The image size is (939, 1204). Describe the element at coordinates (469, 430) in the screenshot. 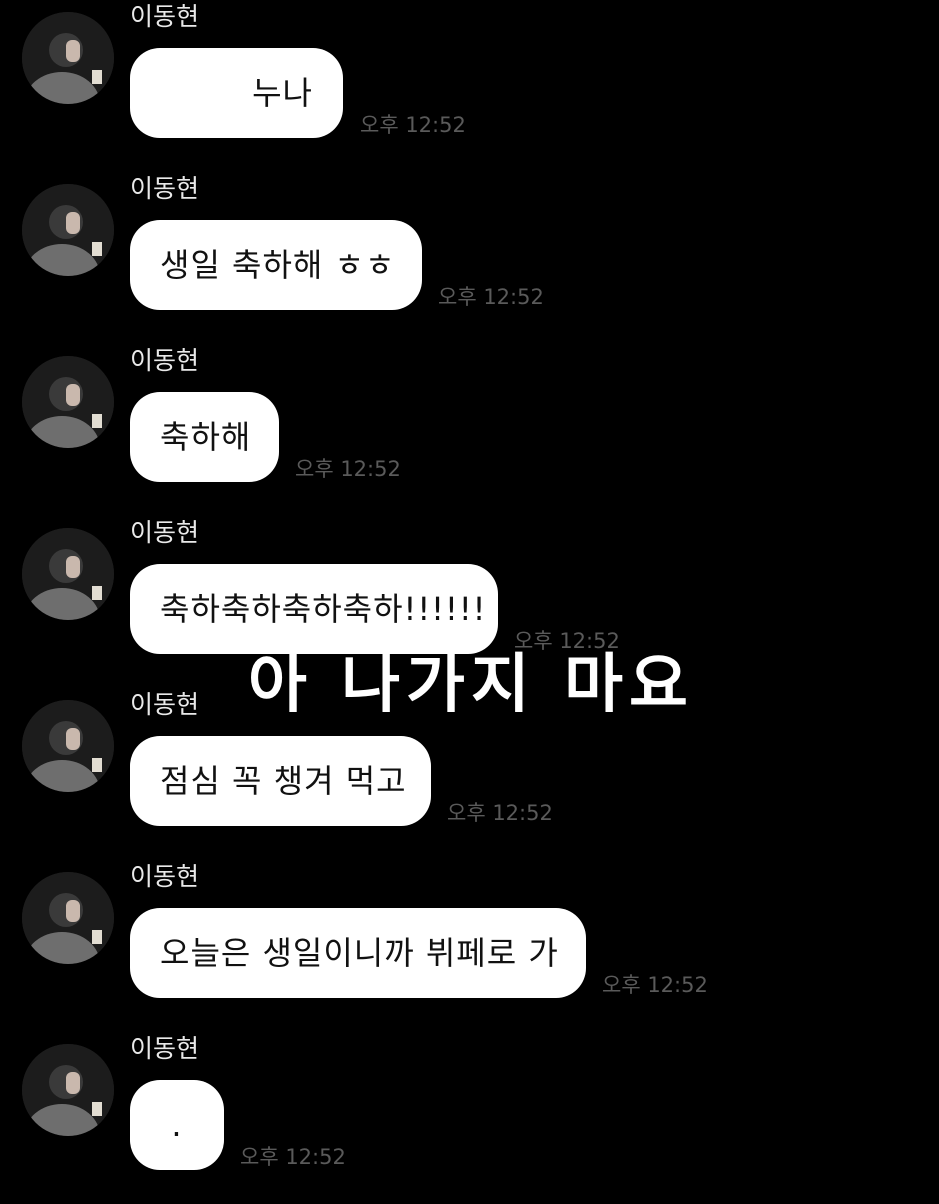

I see `chat-message: 이동현 축하해 오후 12:52` at that location.